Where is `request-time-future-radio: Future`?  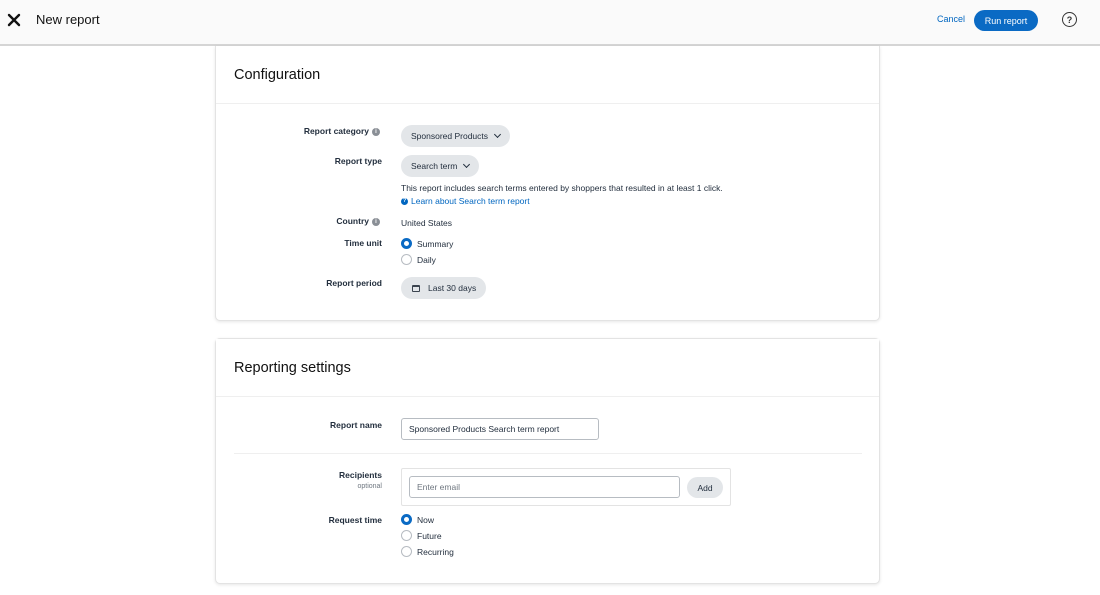
request-time-future-radio: Future is located at coordinates (421, 535).